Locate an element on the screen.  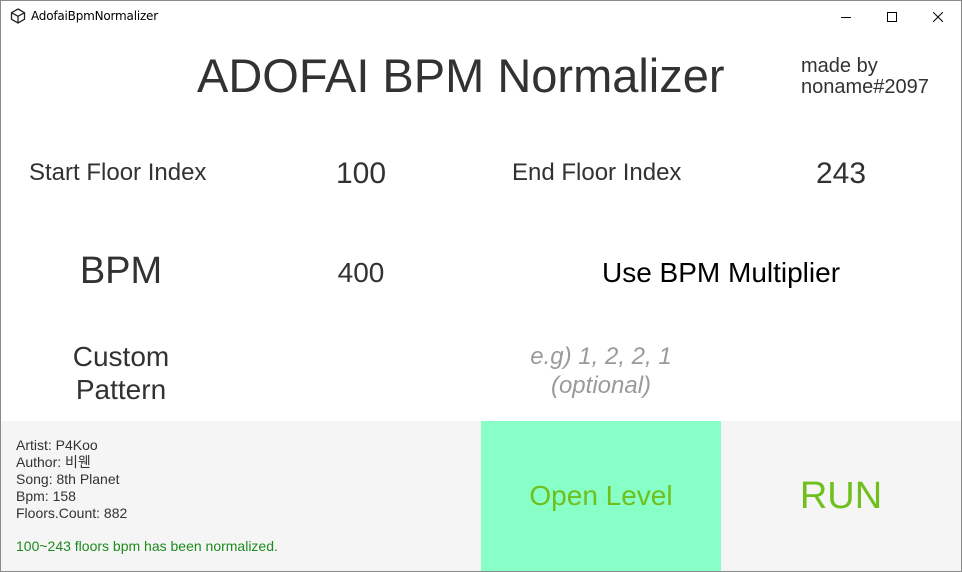
minimize-icon is located at coordinates (846, 17).